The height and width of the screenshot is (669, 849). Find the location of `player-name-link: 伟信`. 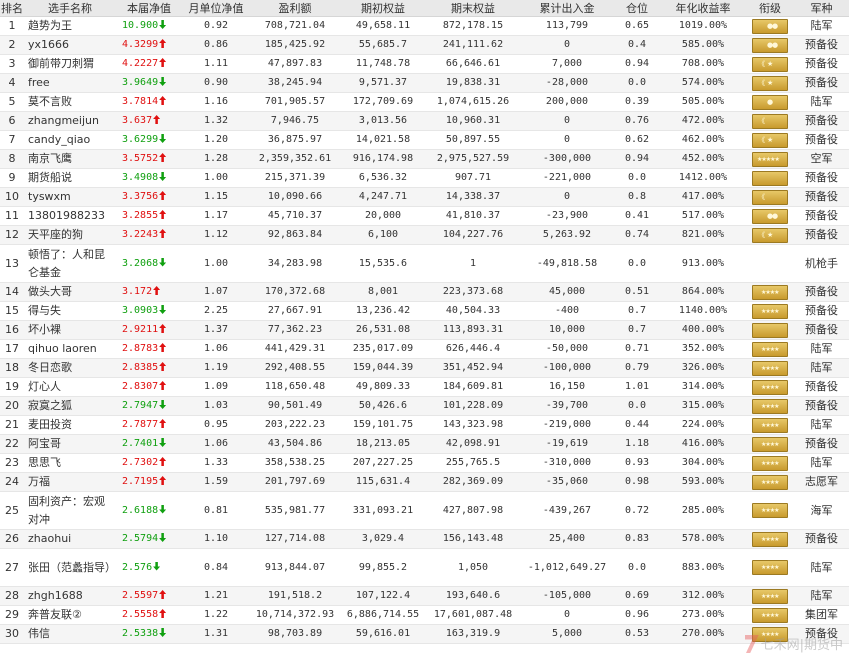

player-name-link: 伟信 is located at coordinates (70, 634).